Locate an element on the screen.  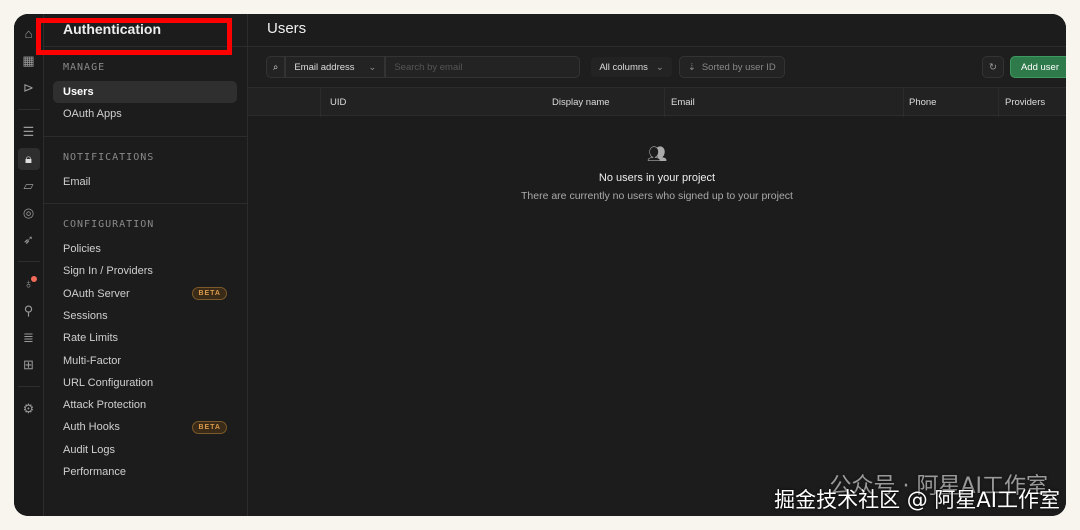
sidebar-item-performance: Performance is located at coordinates (145, 472).